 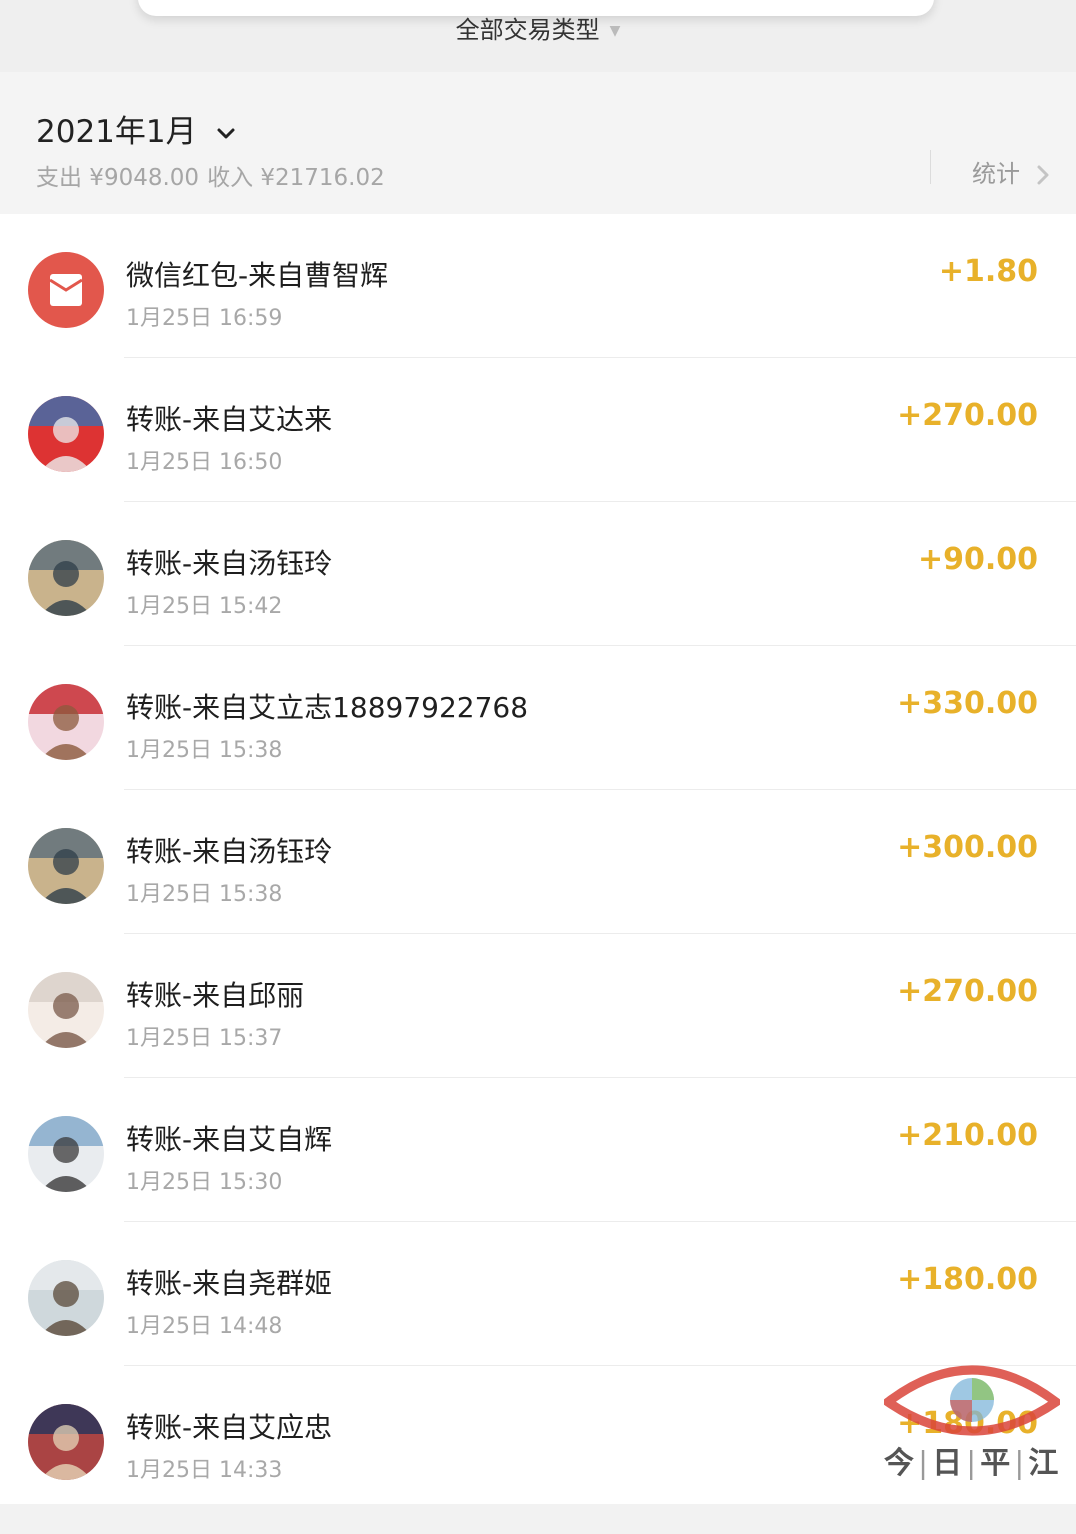 I want to click on transaction-amount: +90.00, so click(x=977, y=559).